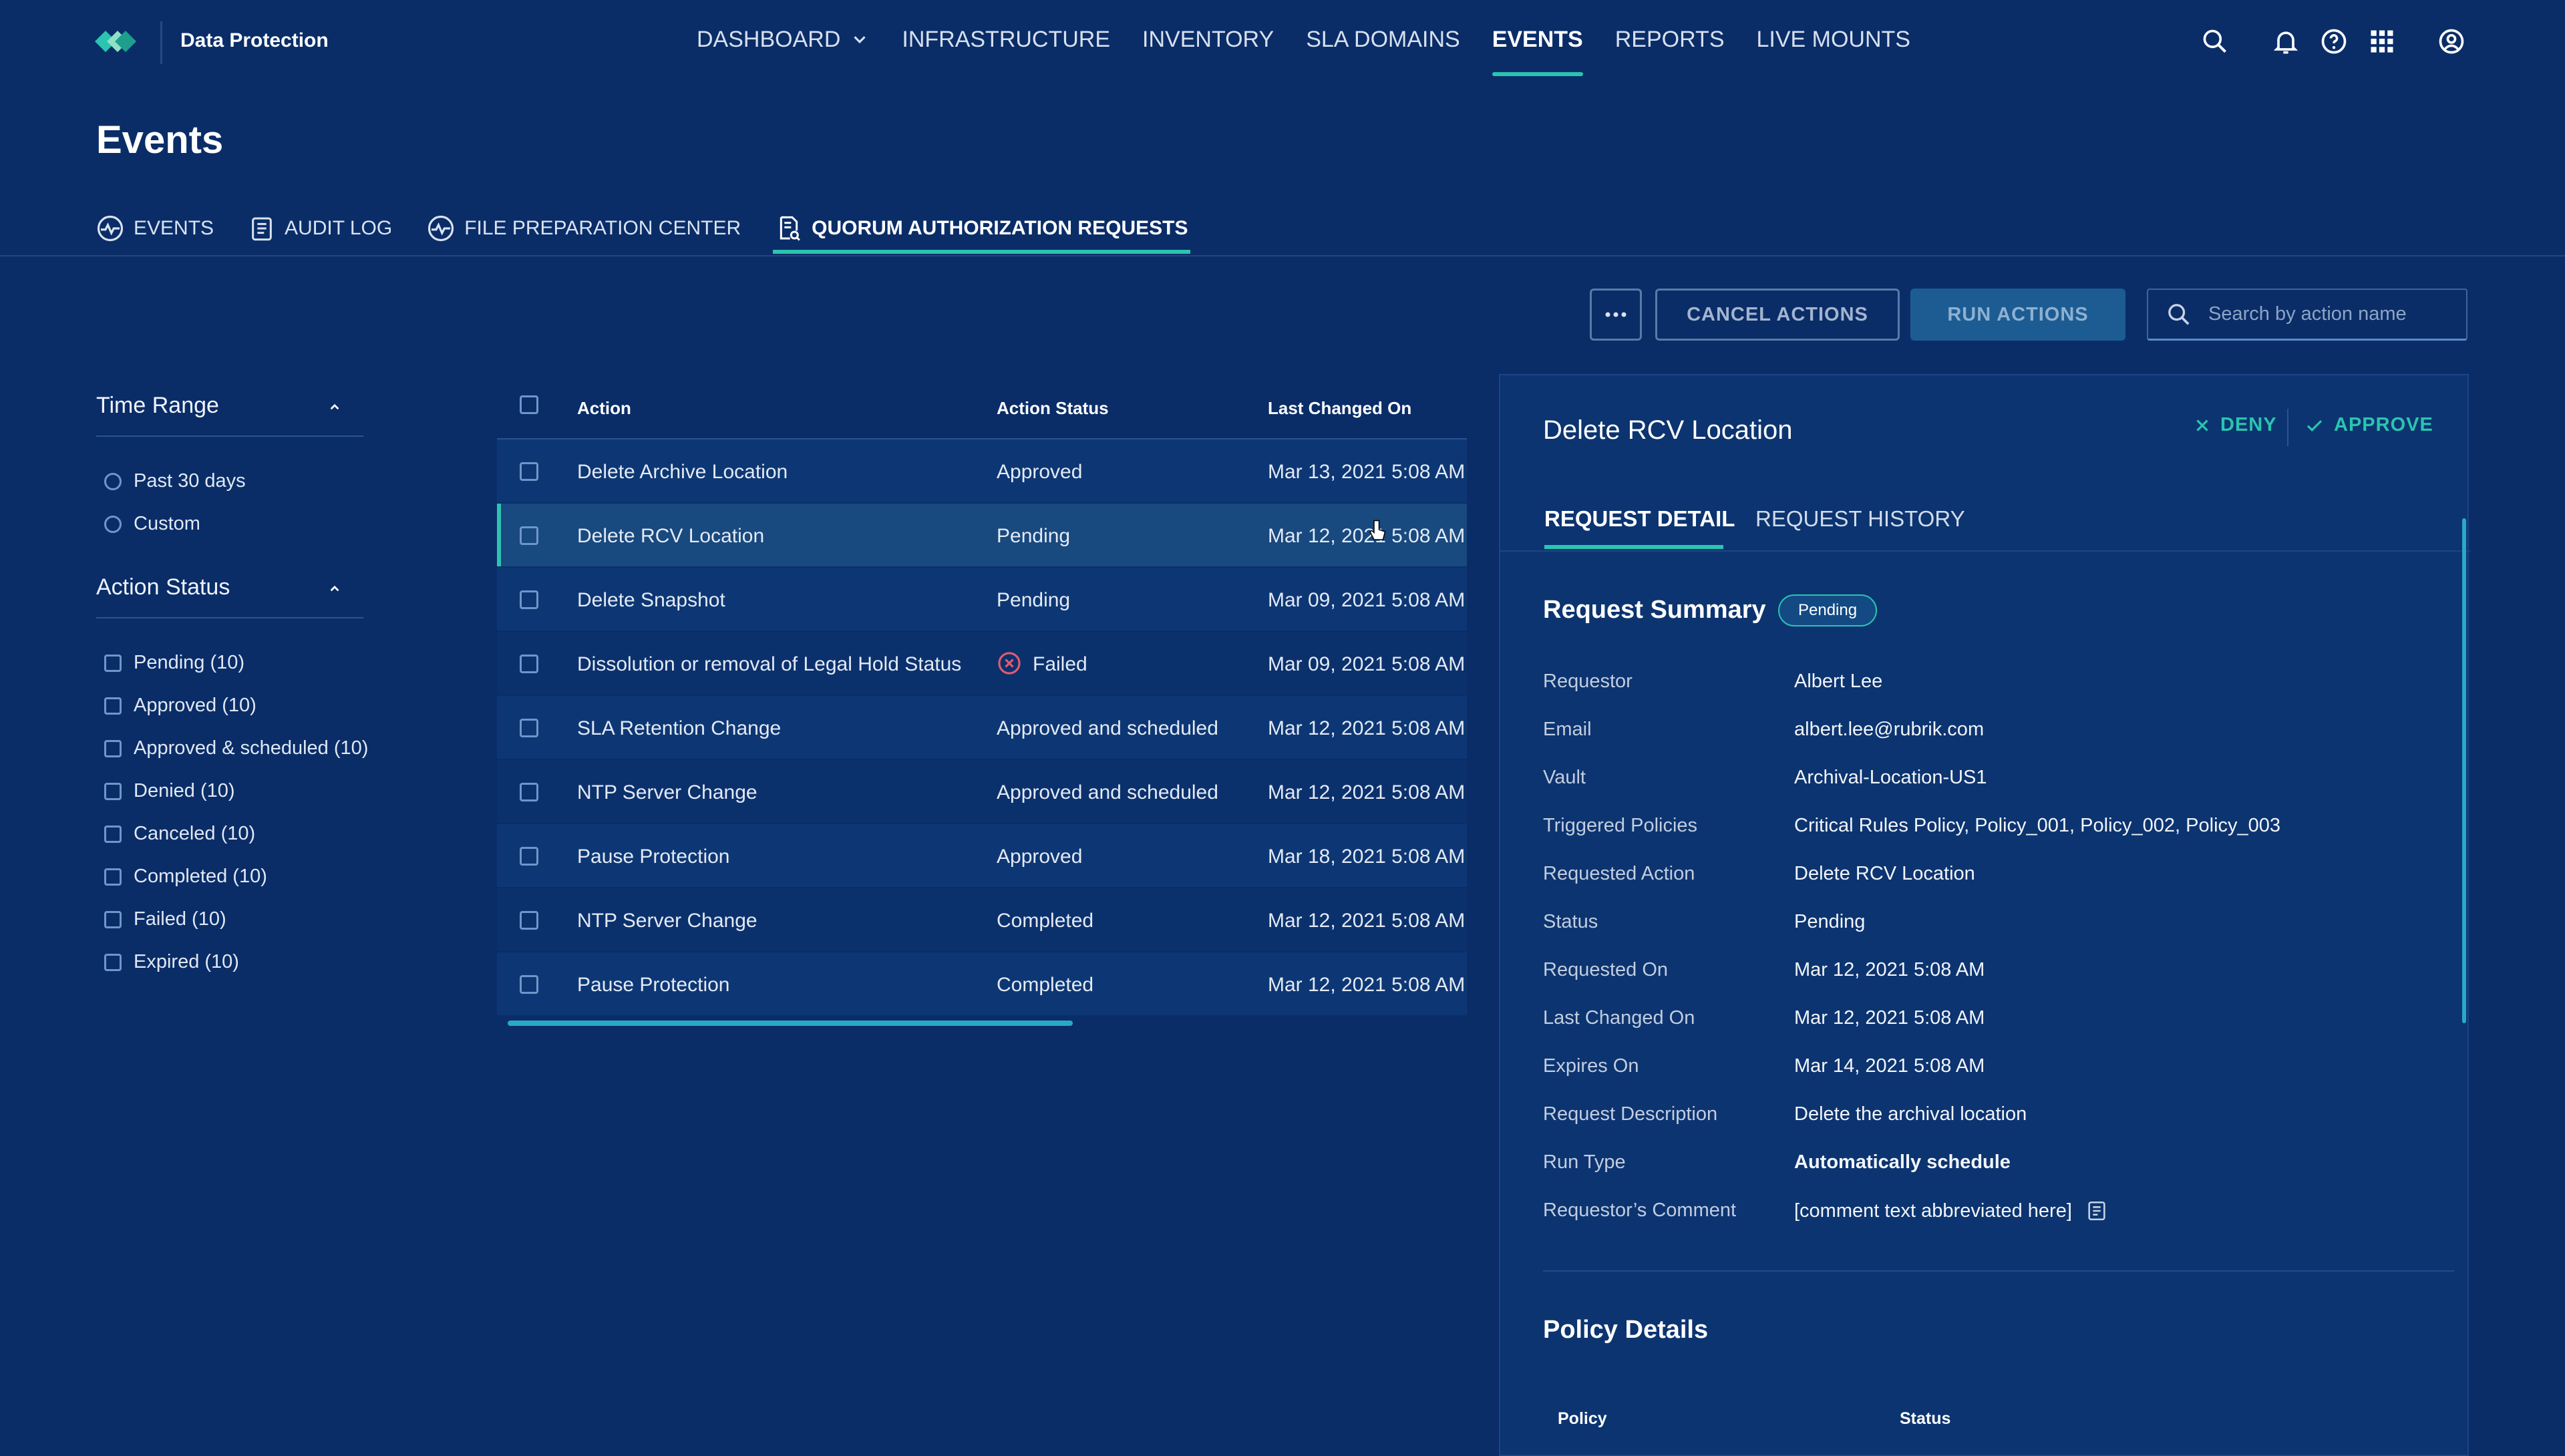 The width and height of the screenshot is (2565, 1456). Describe the element at coordinates (1282, 255) in the screenshot. I see `subtab-divider` at that location.